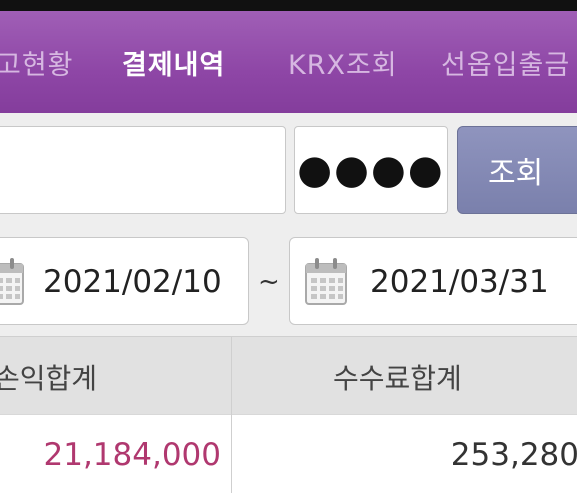 The height and width of the screenshot is (493, 577). Describe the element at coordinates (513, 455) in the screenshot. I see `fee-total-value: 253,280` at that location.